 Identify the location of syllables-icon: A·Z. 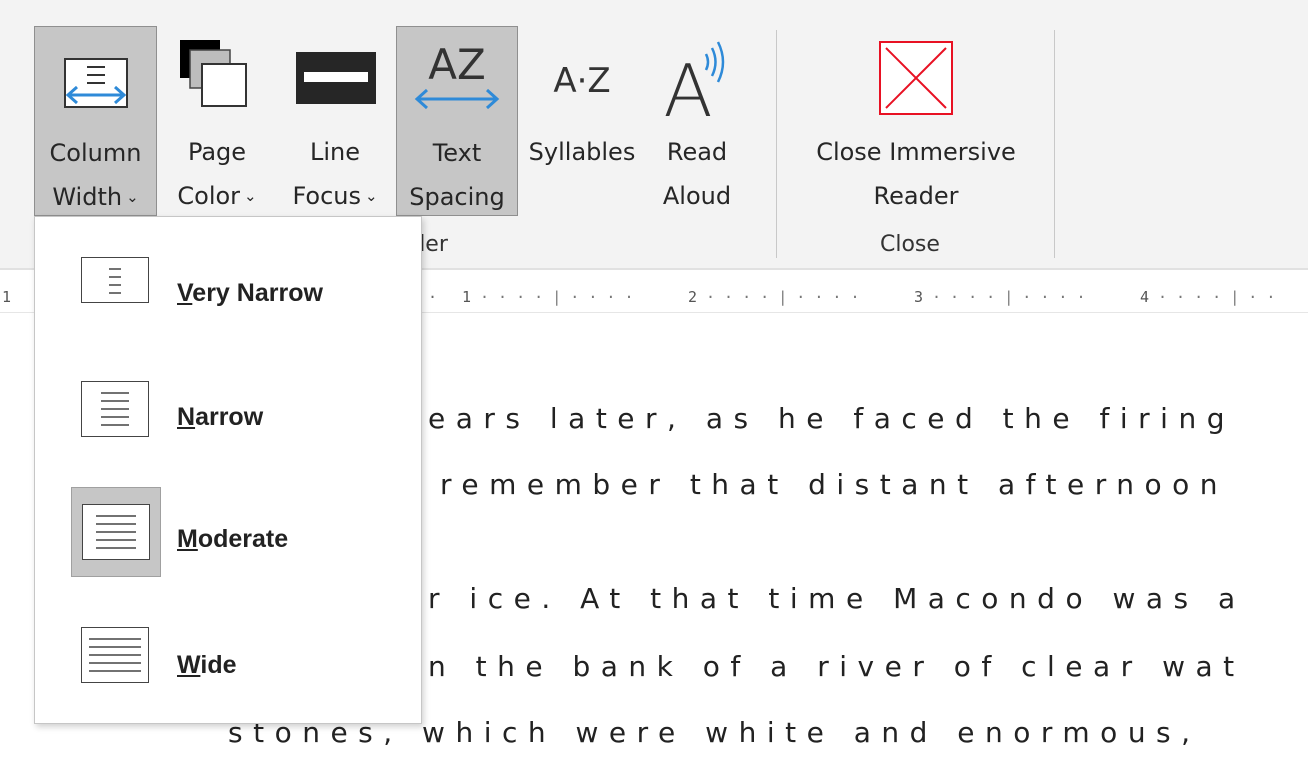
(582, 79).